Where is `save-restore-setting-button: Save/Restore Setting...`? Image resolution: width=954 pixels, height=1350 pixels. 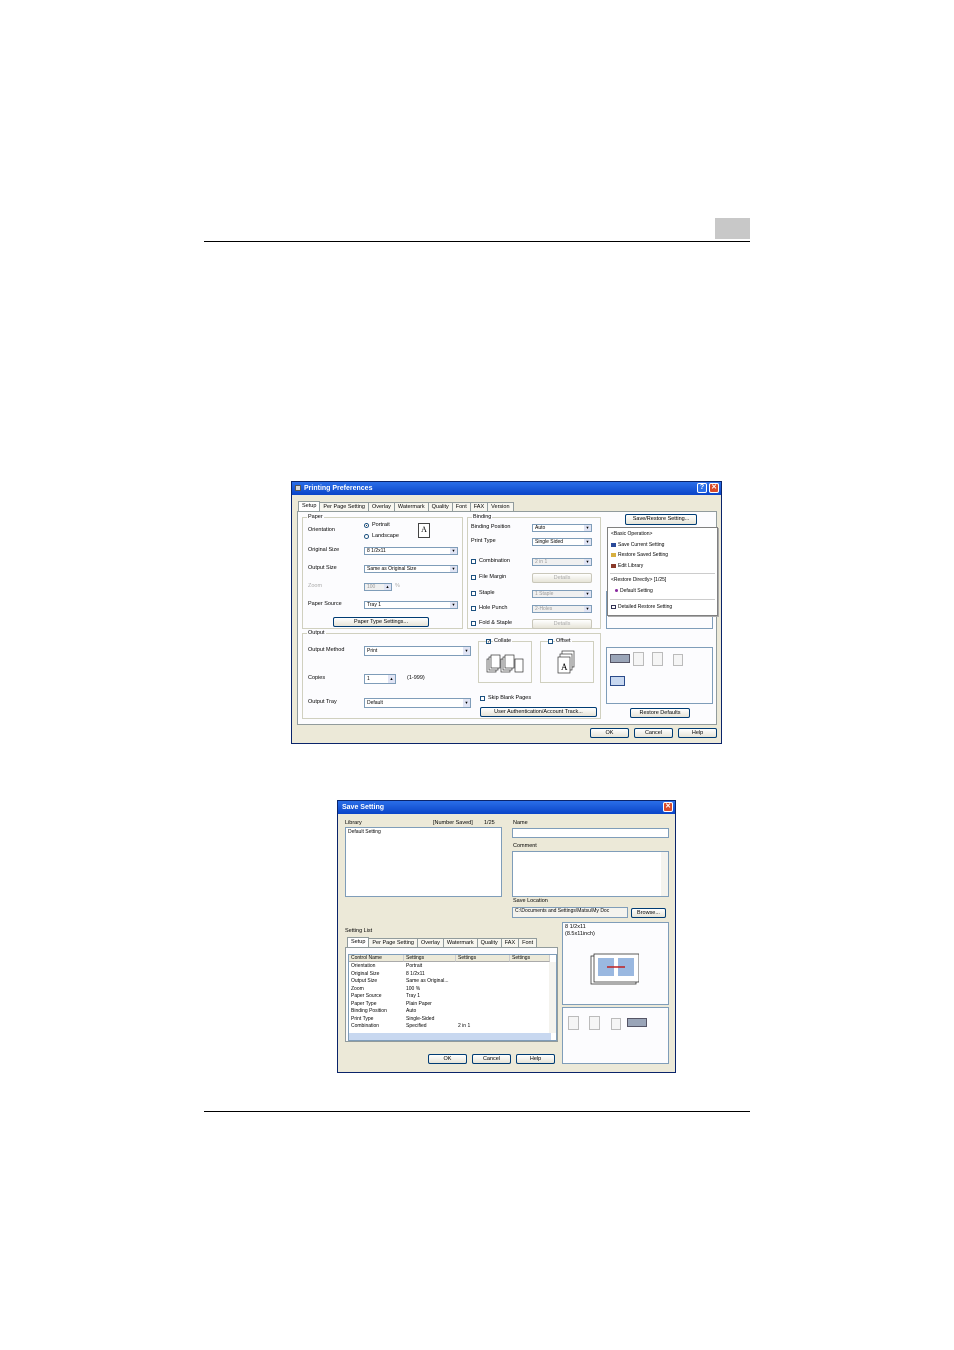 save-restore-setting-button: Save/Restore Setting... is located at coordinates (661, 519).